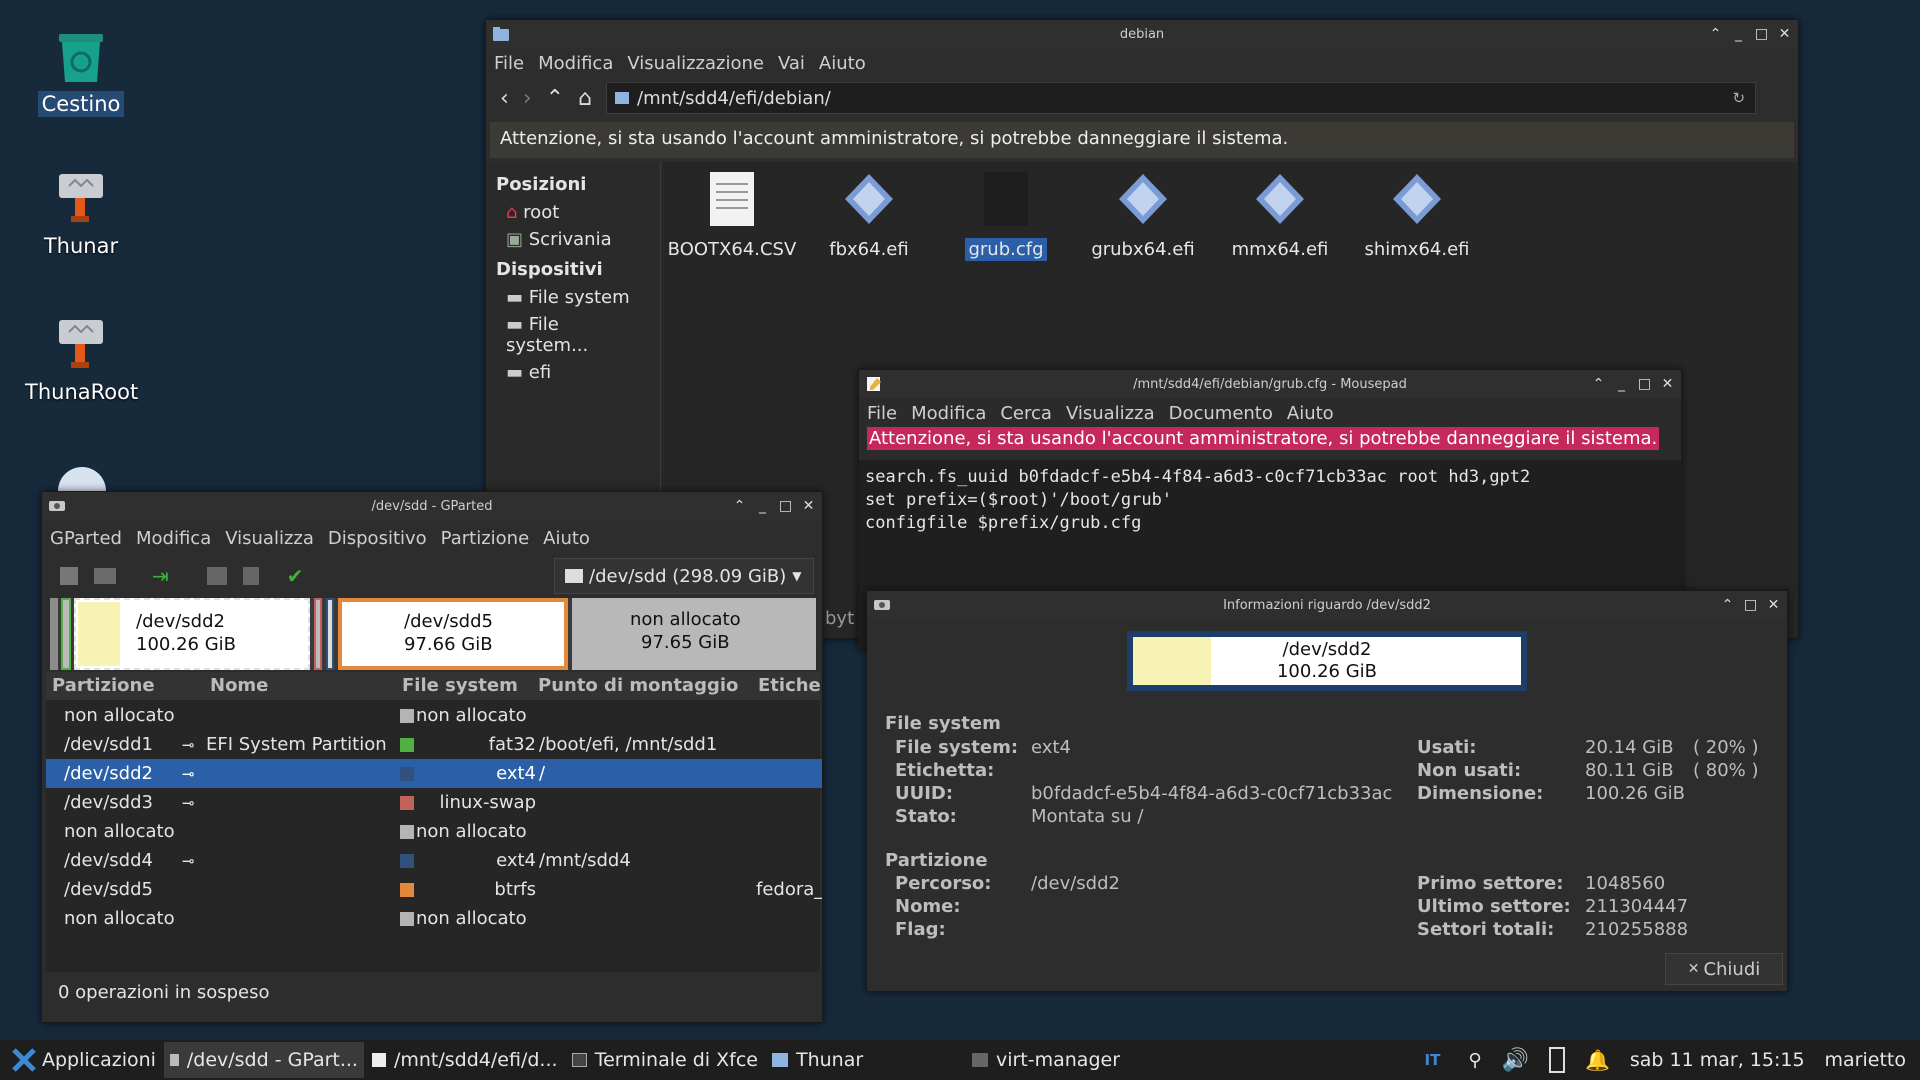  What do you see at coordinates (86, 538) in the screenshot?
I see `menu-gparted: GParted` at bounding box center [86, 538].